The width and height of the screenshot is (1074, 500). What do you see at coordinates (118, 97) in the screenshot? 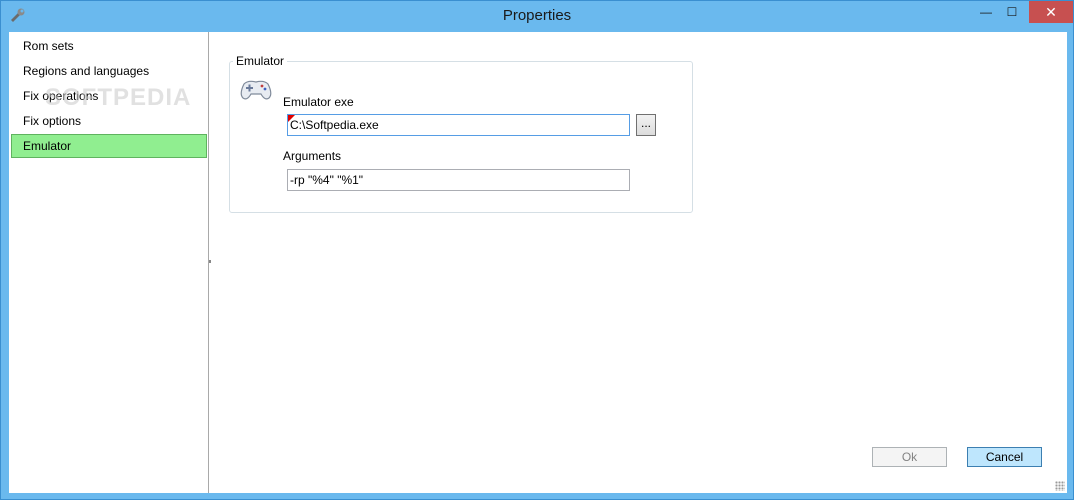
I see `softpedia-watermark: SOFTPEDIA` at bounding box center [118, 97].